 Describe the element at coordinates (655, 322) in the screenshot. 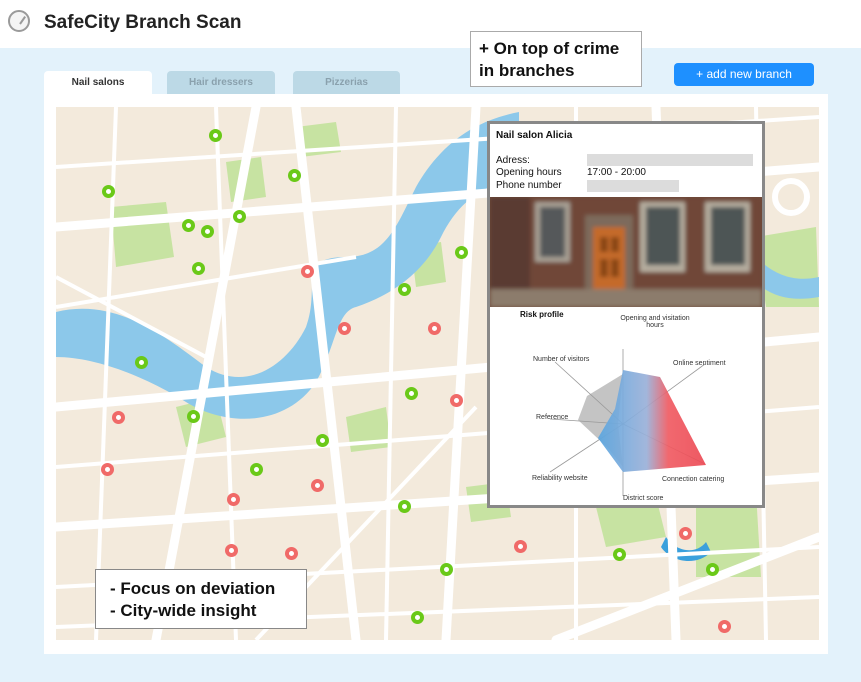

I see `axis-label-opening-hours: Opening and visitation hours` at that location.